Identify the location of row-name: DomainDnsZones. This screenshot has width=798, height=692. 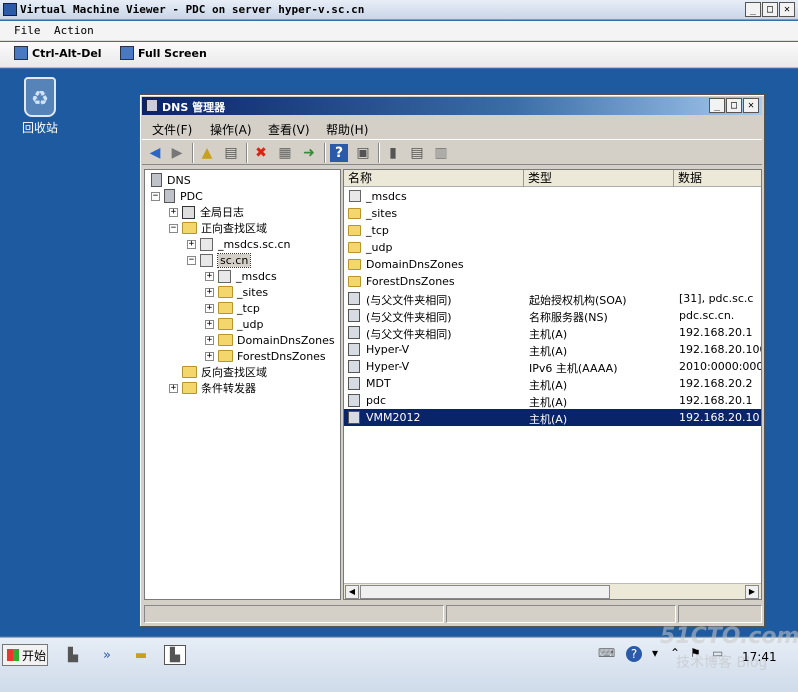
(415, 264).